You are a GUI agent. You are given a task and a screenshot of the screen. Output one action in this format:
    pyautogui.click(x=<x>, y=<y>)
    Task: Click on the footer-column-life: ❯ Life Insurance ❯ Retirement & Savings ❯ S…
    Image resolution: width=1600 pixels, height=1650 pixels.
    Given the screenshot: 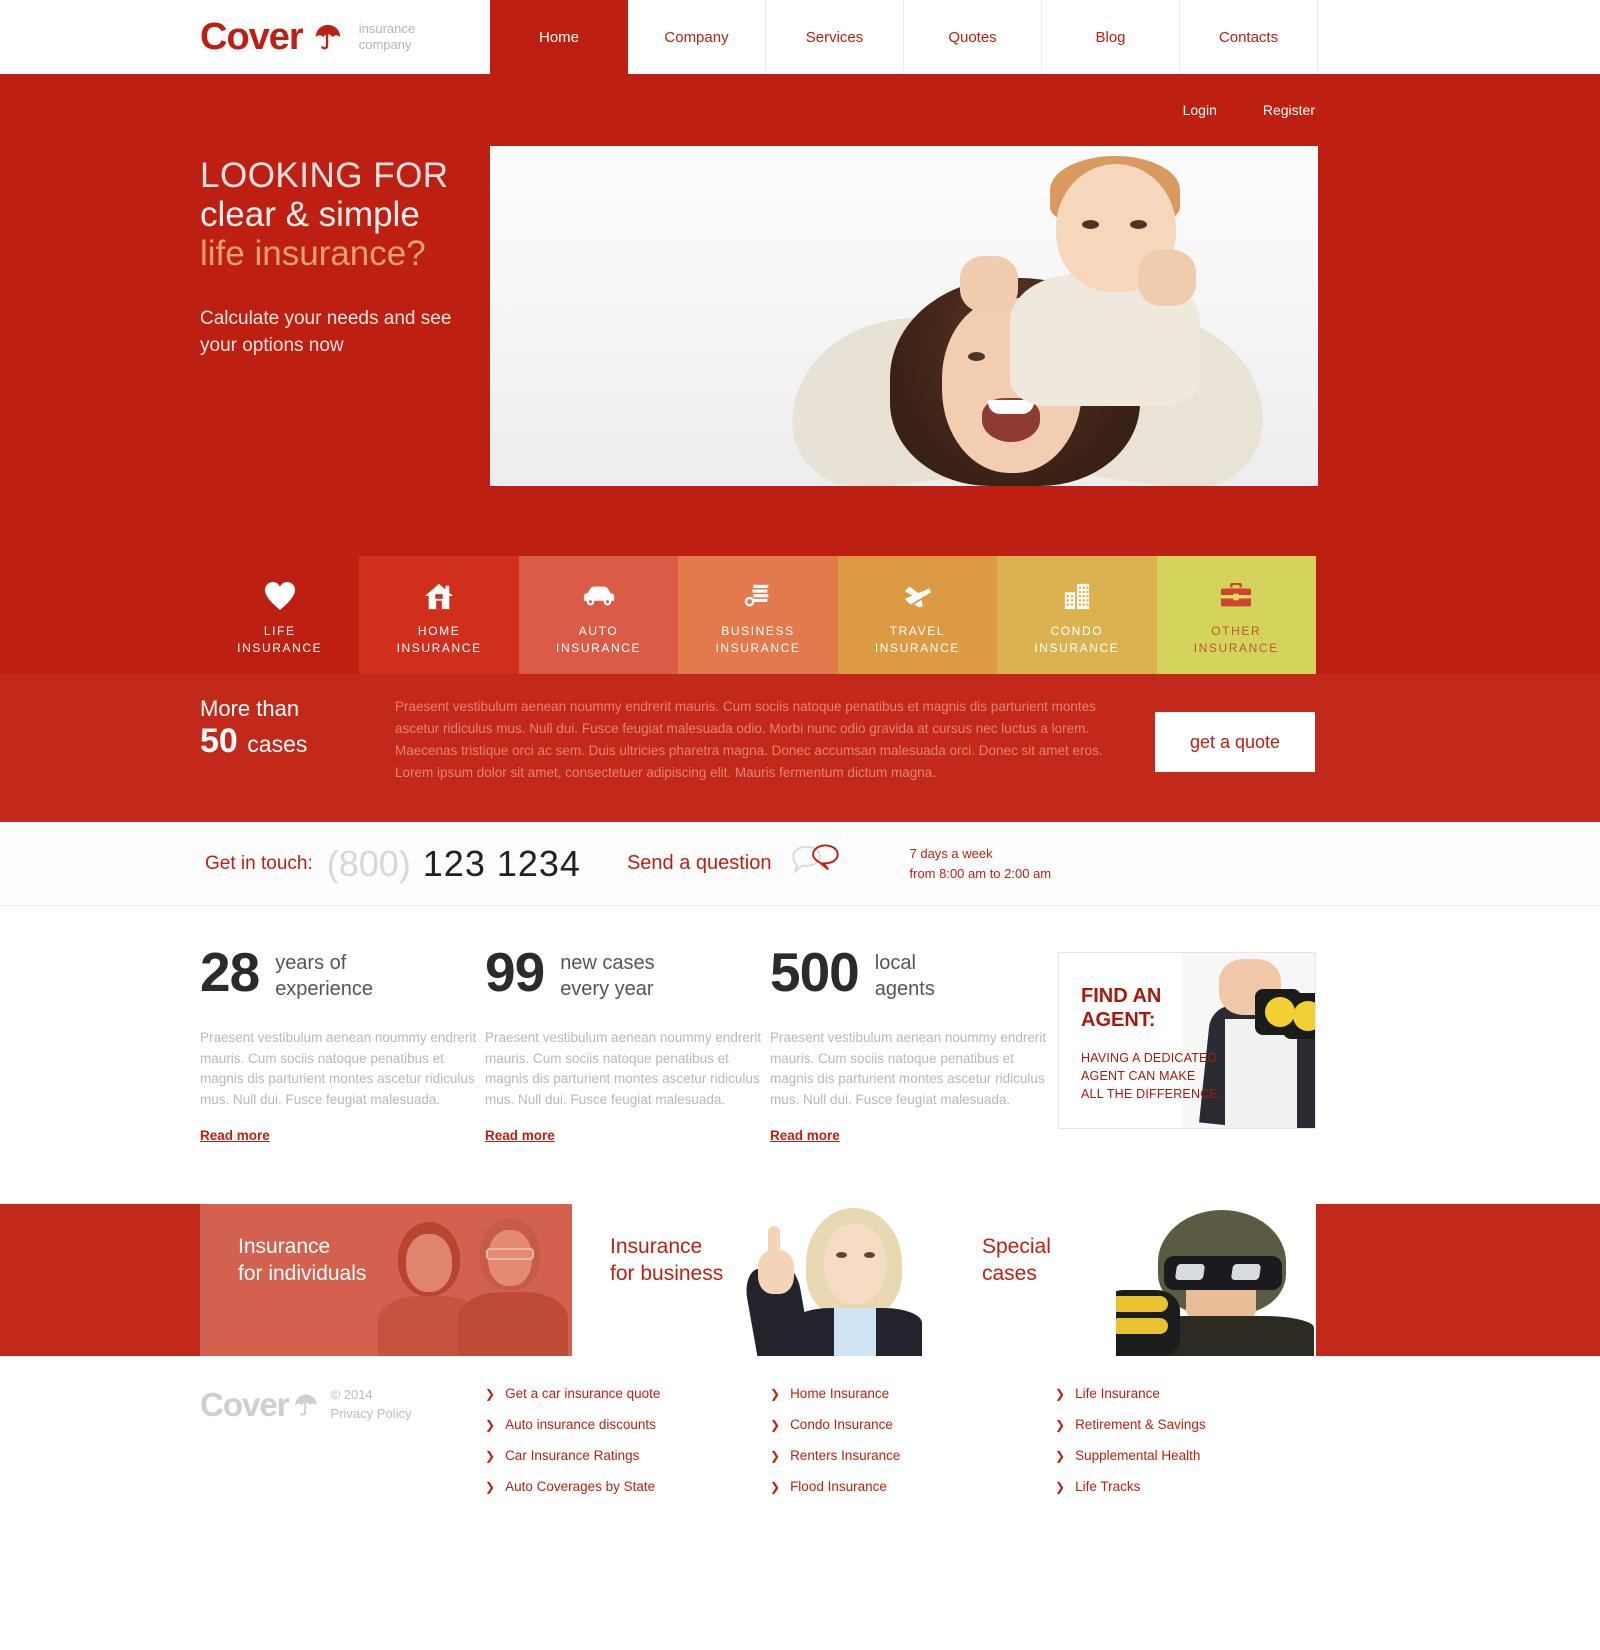 What is the action you would take?
    pyautogui.click(x=1197, y=1448)
    